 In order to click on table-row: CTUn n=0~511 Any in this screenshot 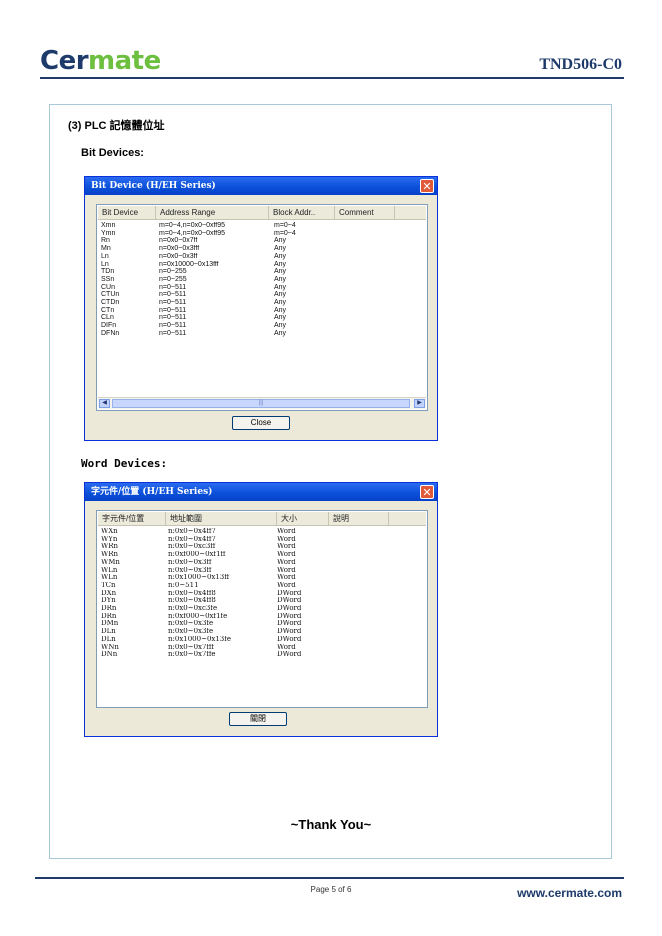, I will do `click(217, 295)`.